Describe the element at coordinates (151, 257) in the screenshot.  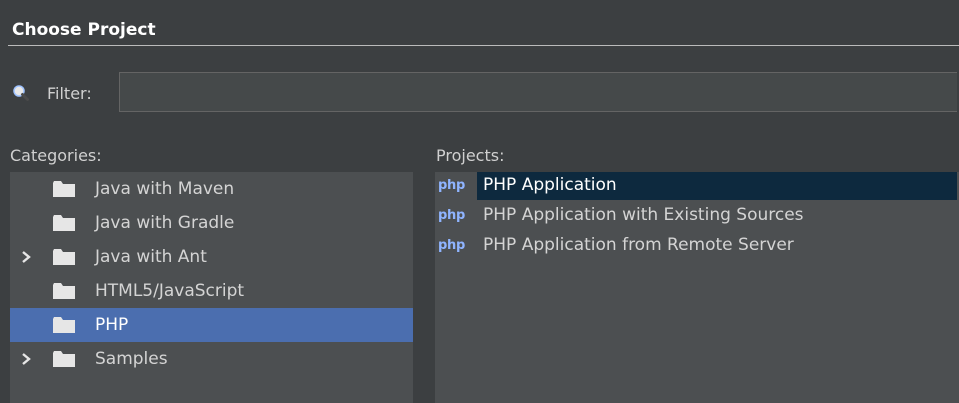
I see `category-label: Java with Ant` at that location.